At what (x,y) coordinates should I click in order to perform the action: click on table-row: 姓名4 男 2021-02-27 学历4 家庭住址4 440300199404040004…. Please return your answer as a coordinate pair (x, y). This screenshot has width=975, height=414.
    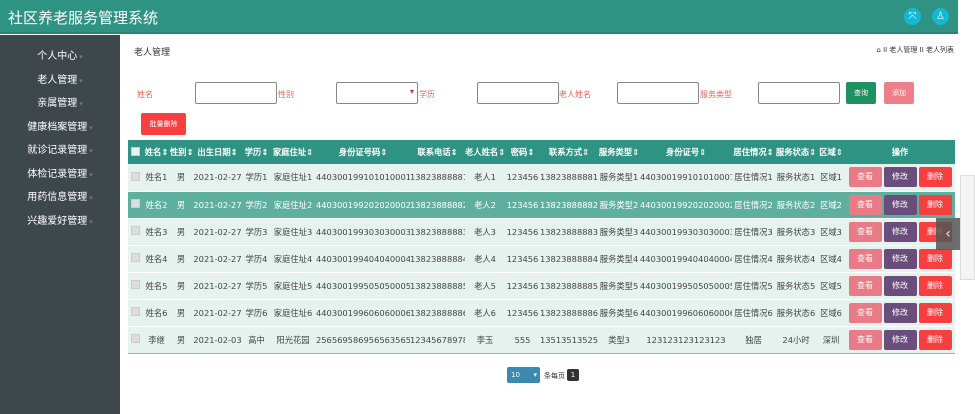
    Looking at the image, I should click on (541, 259).